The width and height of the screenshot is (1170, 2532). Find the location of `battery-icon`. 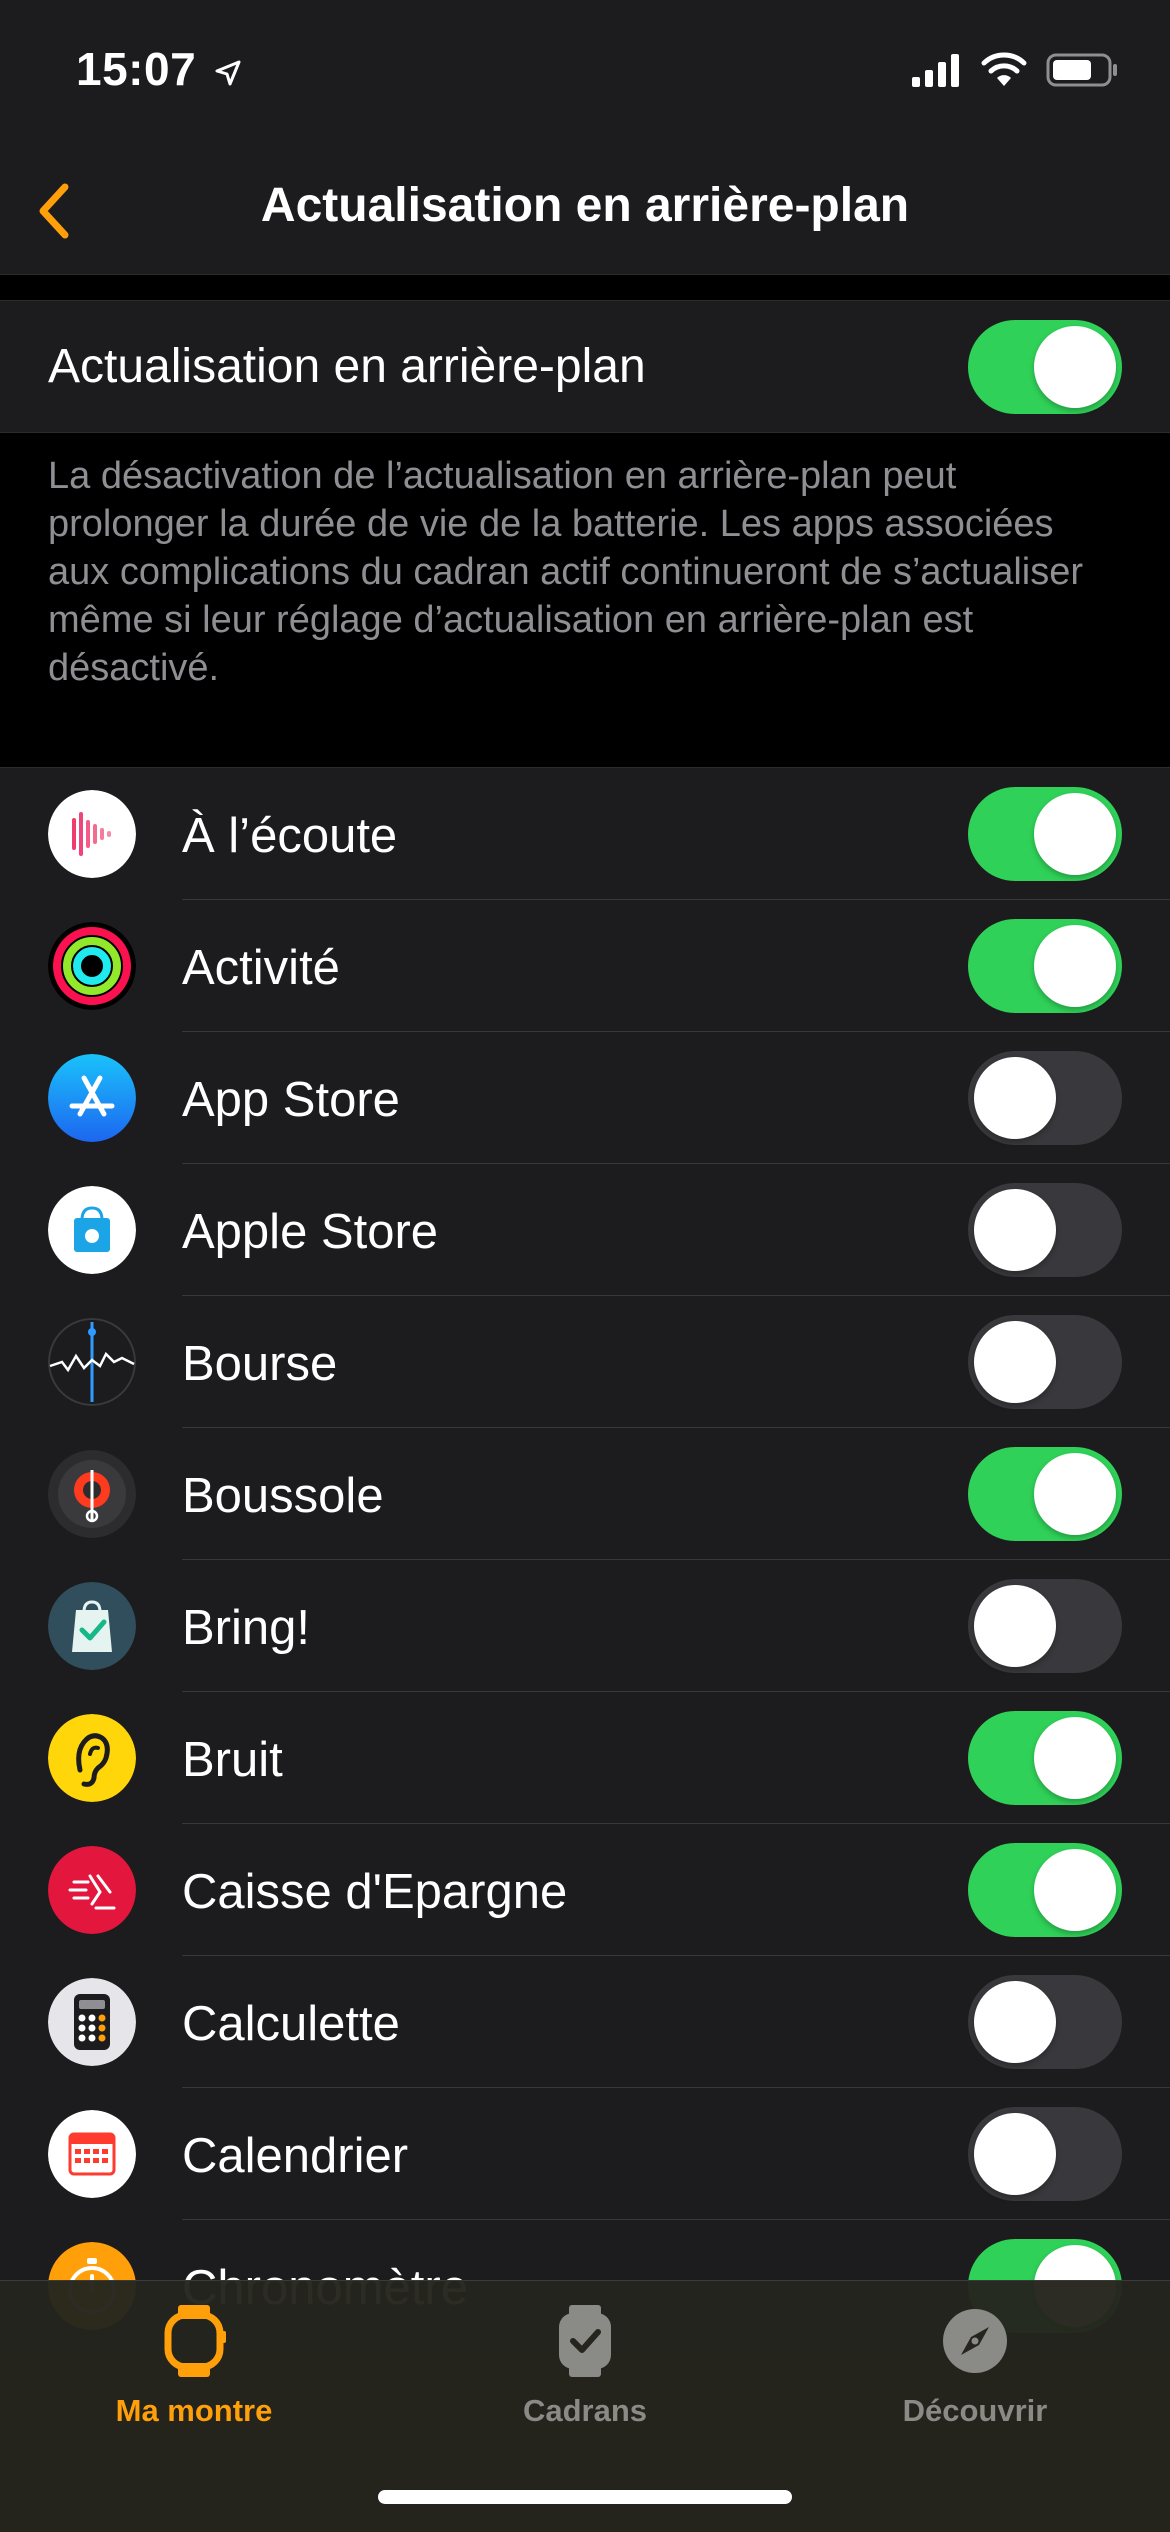

battery-icon is located at coordinates (1081, 70).